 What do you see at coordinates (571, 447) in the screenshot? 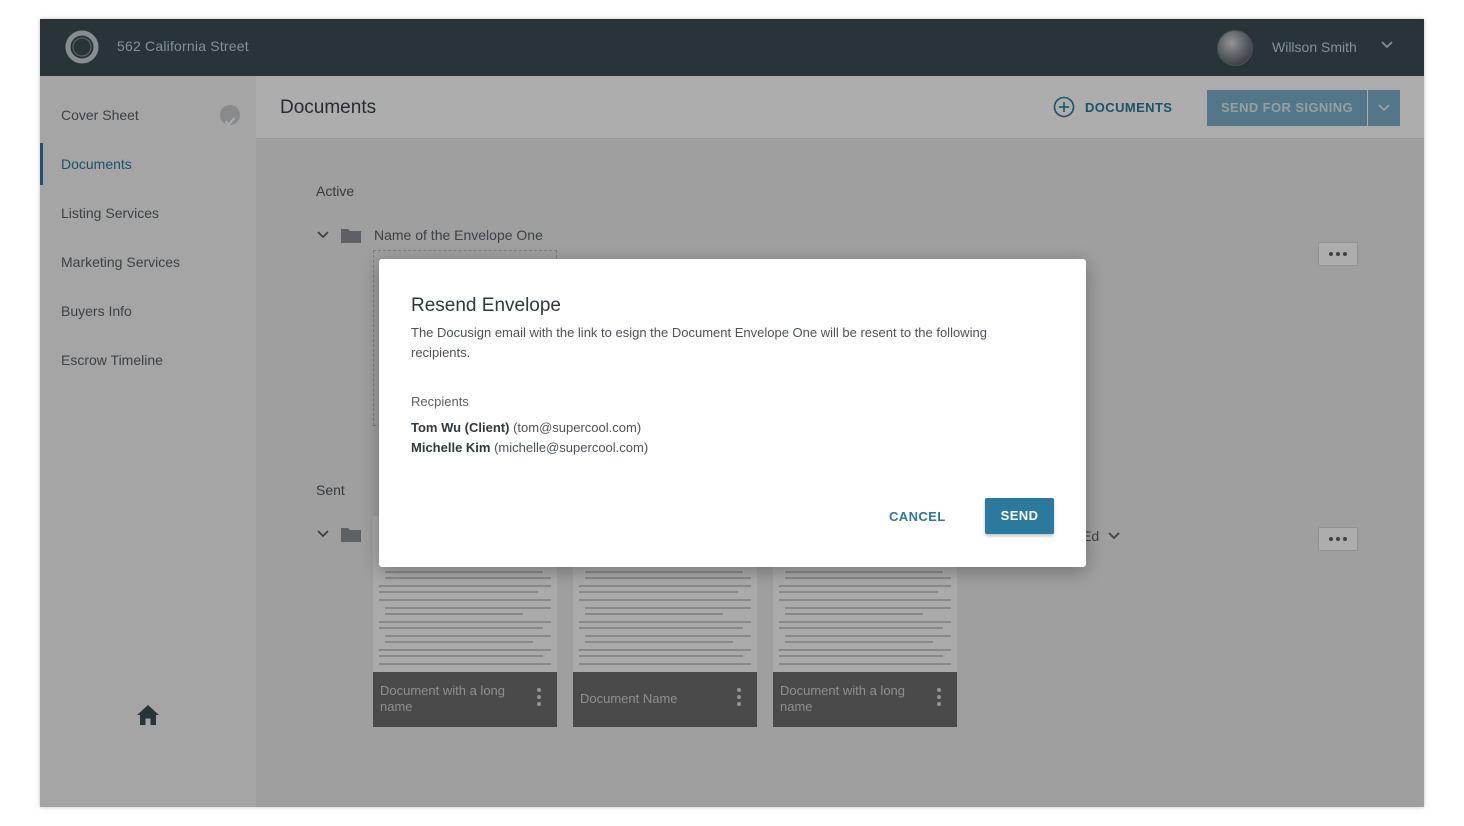
I see `recipient-email: (michelle@supercool.com)` at bounding box center [571, 447].